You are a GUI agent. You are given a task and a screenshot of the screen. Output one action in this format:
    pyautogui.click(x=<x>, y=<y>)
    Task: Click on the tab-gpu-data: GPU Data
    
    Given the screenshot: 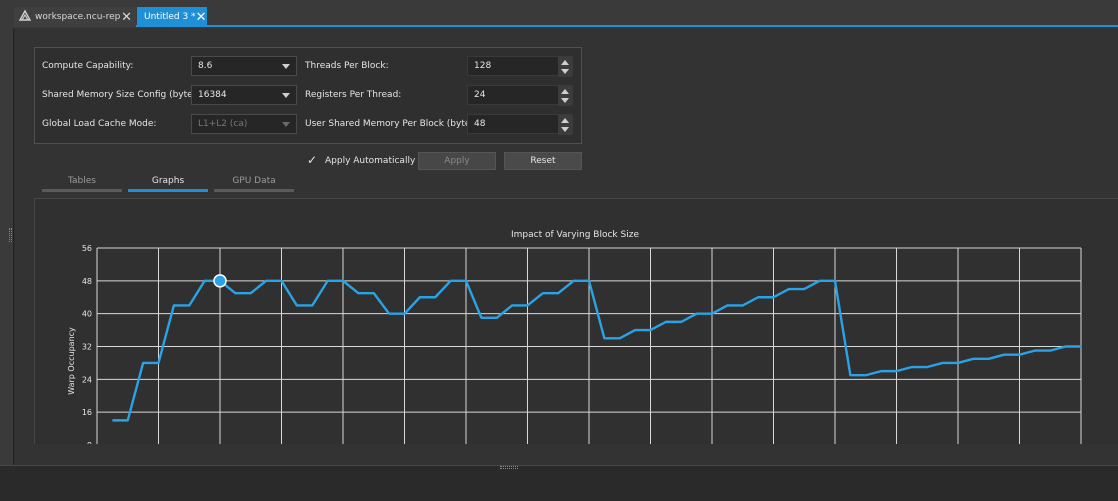 What is the action you would take?
    pyautogui.click(x=254, y=184)
    